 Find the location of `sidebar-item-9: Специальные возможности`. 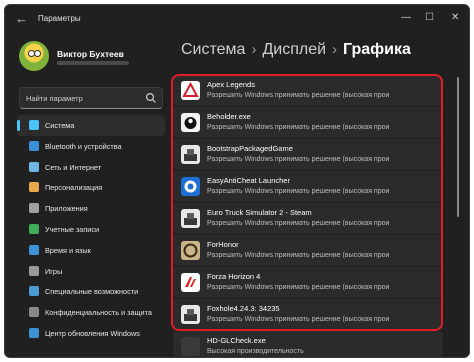

sidebar-item-9: Специальные возможности is located at coordinates (91, 291).